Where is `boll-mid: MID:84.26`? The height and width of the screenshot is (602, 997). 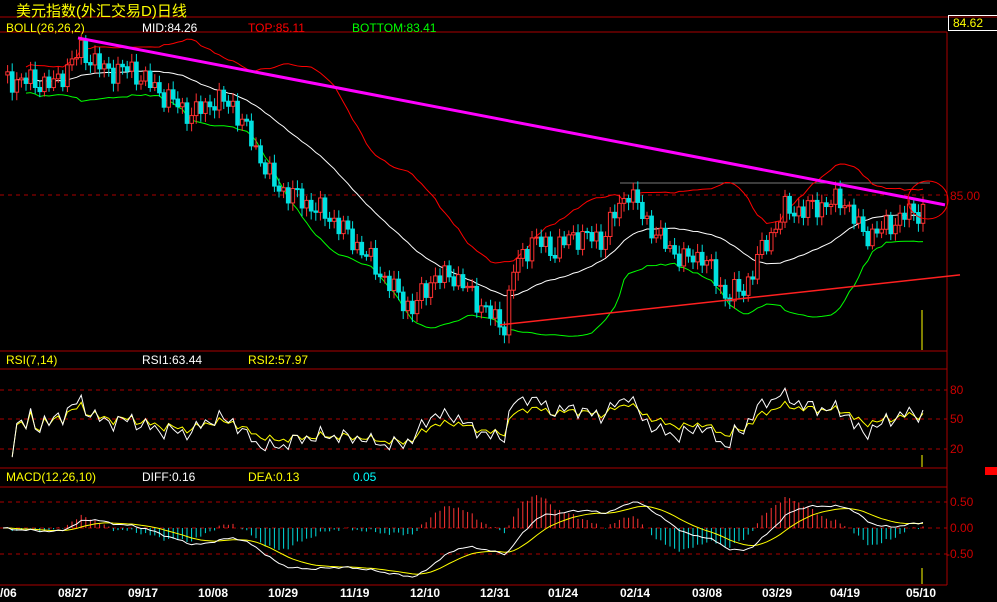
boll-mid: MID:84.26 is located at coordinates (170, 28).